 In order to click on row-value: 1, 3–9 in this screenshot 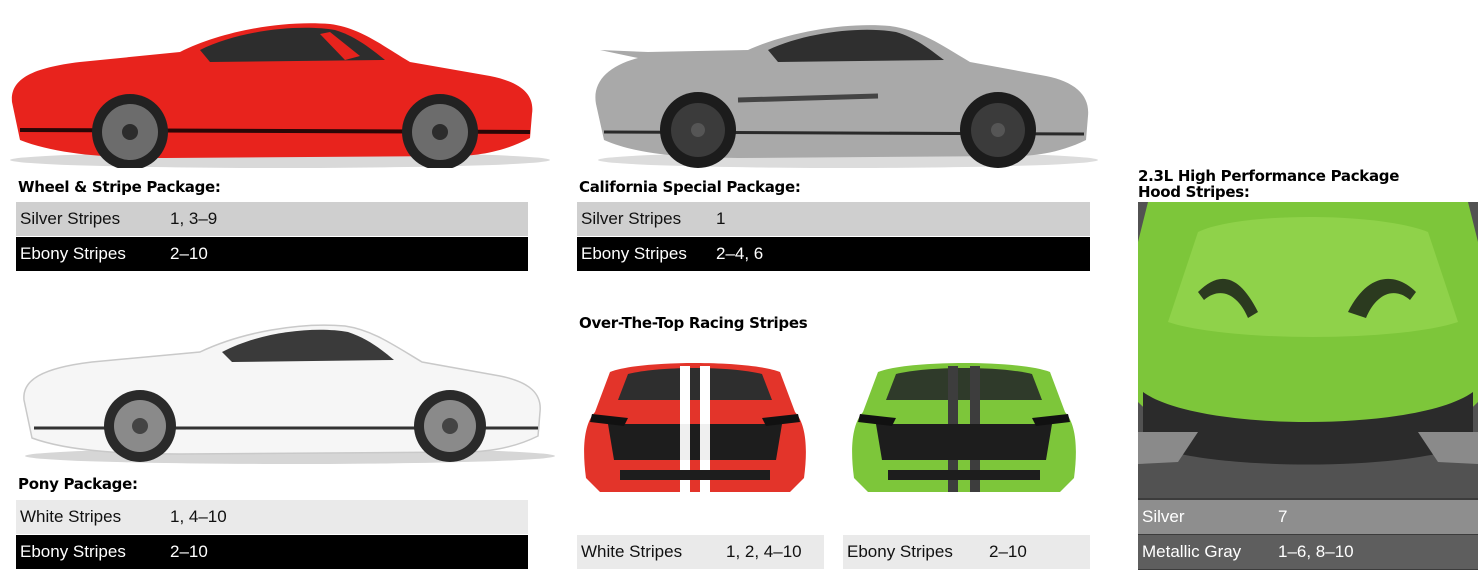, I will do `click(194, 218)`.